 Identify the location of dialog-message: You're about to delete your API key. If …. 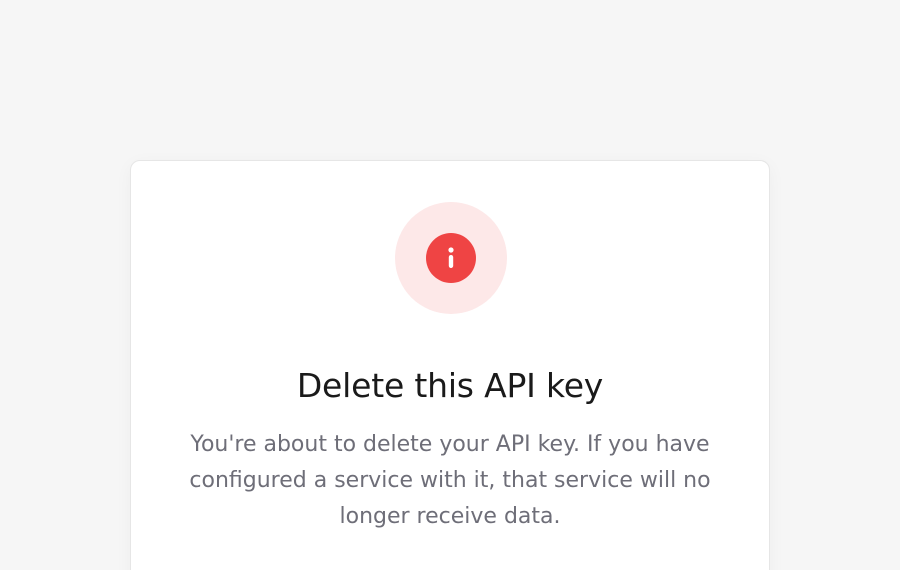
(450, 480).